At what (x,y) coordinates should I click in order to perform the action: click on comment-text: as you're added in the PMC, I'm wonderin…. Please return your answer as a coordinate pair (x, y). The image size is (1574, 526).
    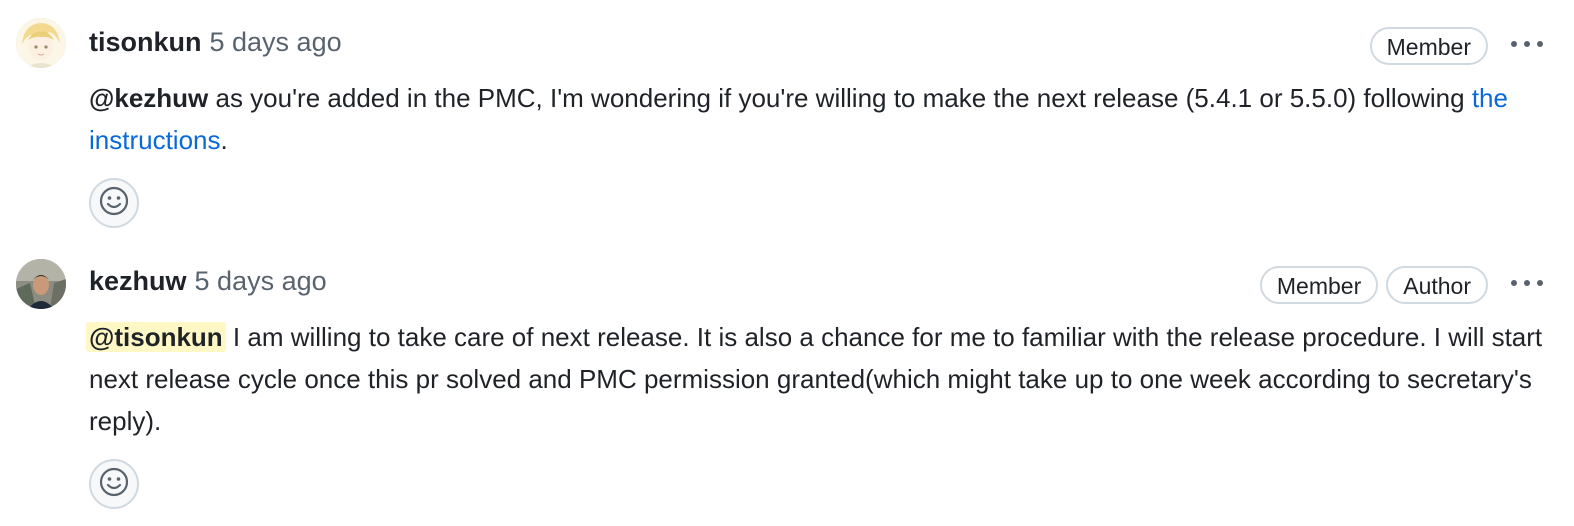
    Looking at the image, I should click on (840, 98).